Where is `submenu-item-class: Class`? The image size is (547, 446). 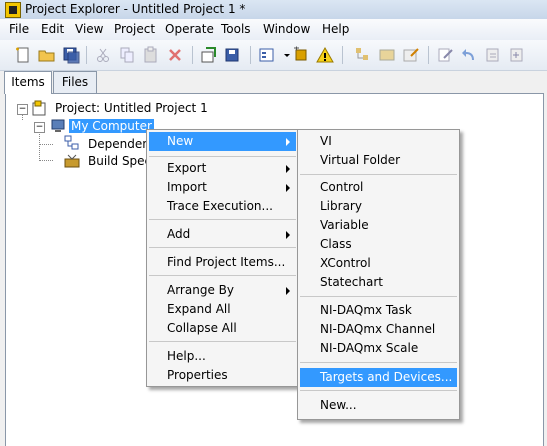 submenu-item-class: Class is located at coordinates (378, 244).